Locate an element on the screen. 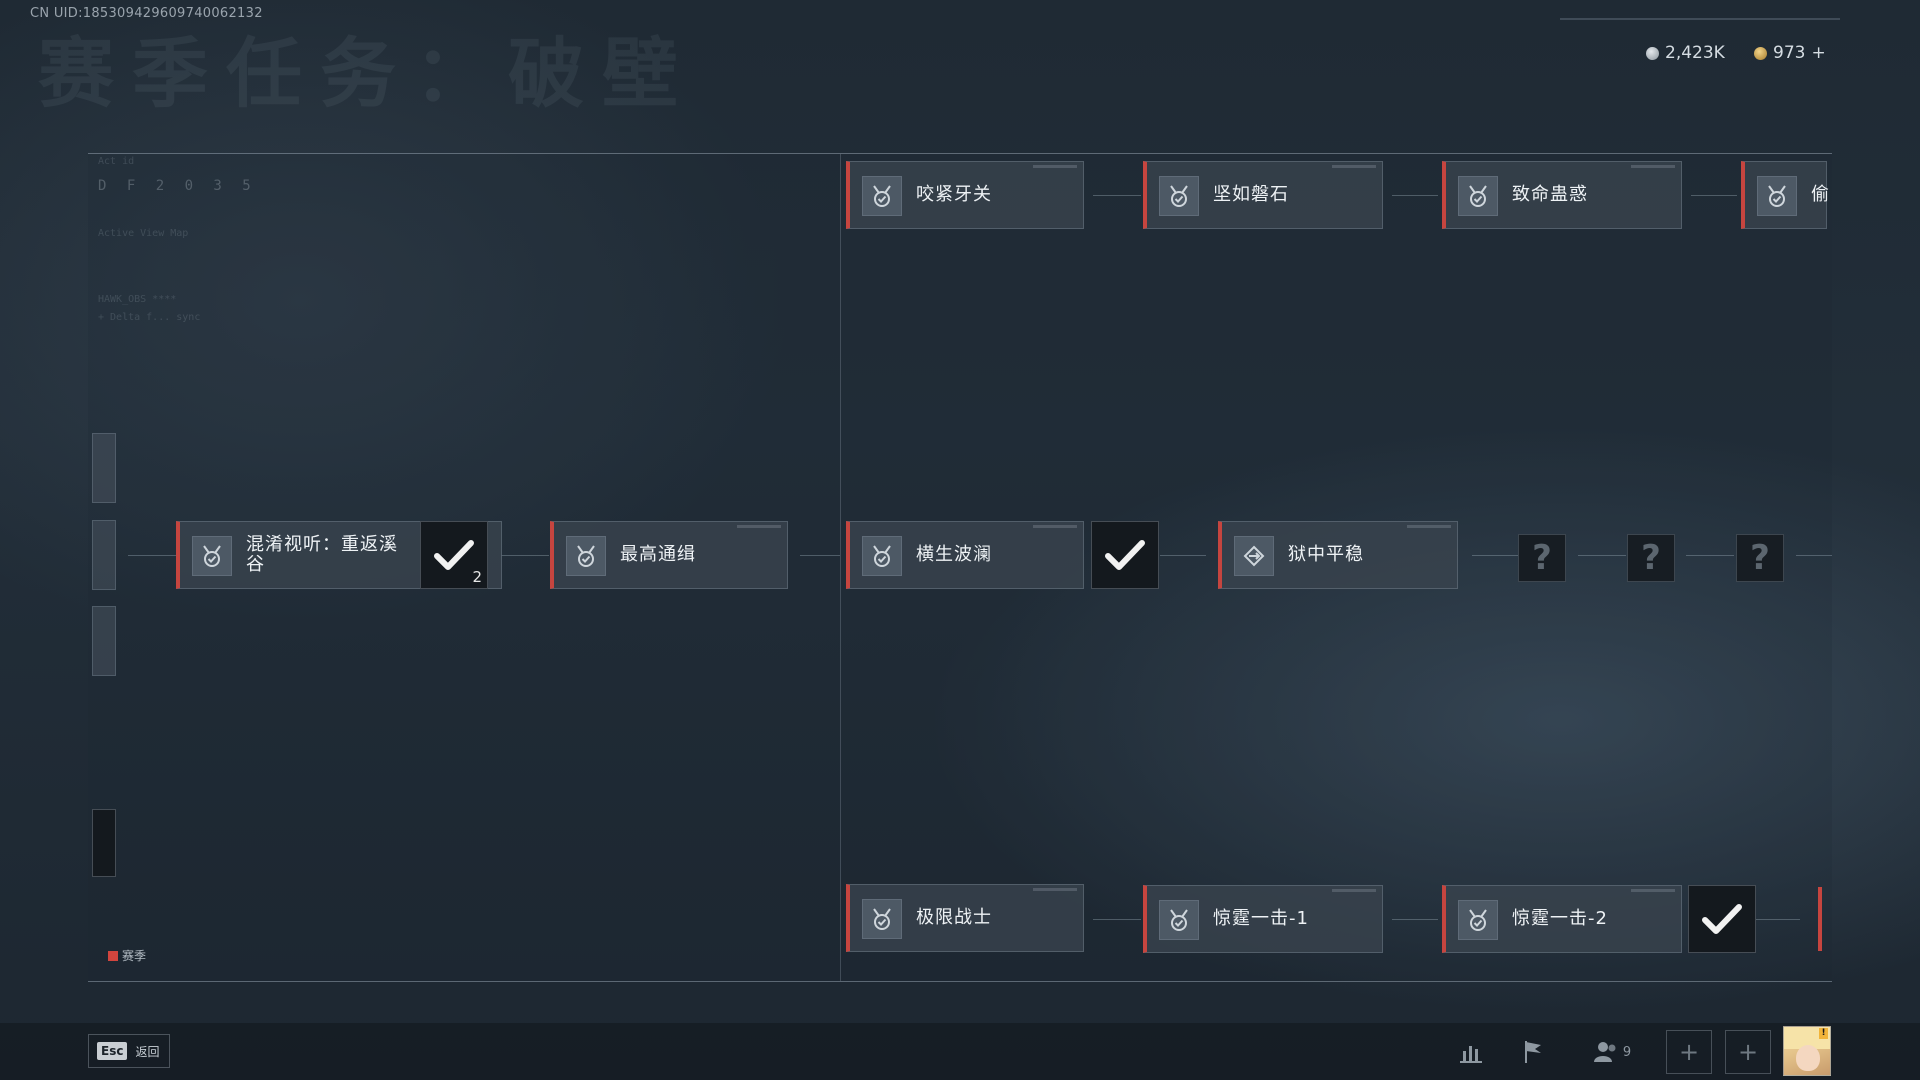  back-label: 返回 is located at coordinates (147, 1051).